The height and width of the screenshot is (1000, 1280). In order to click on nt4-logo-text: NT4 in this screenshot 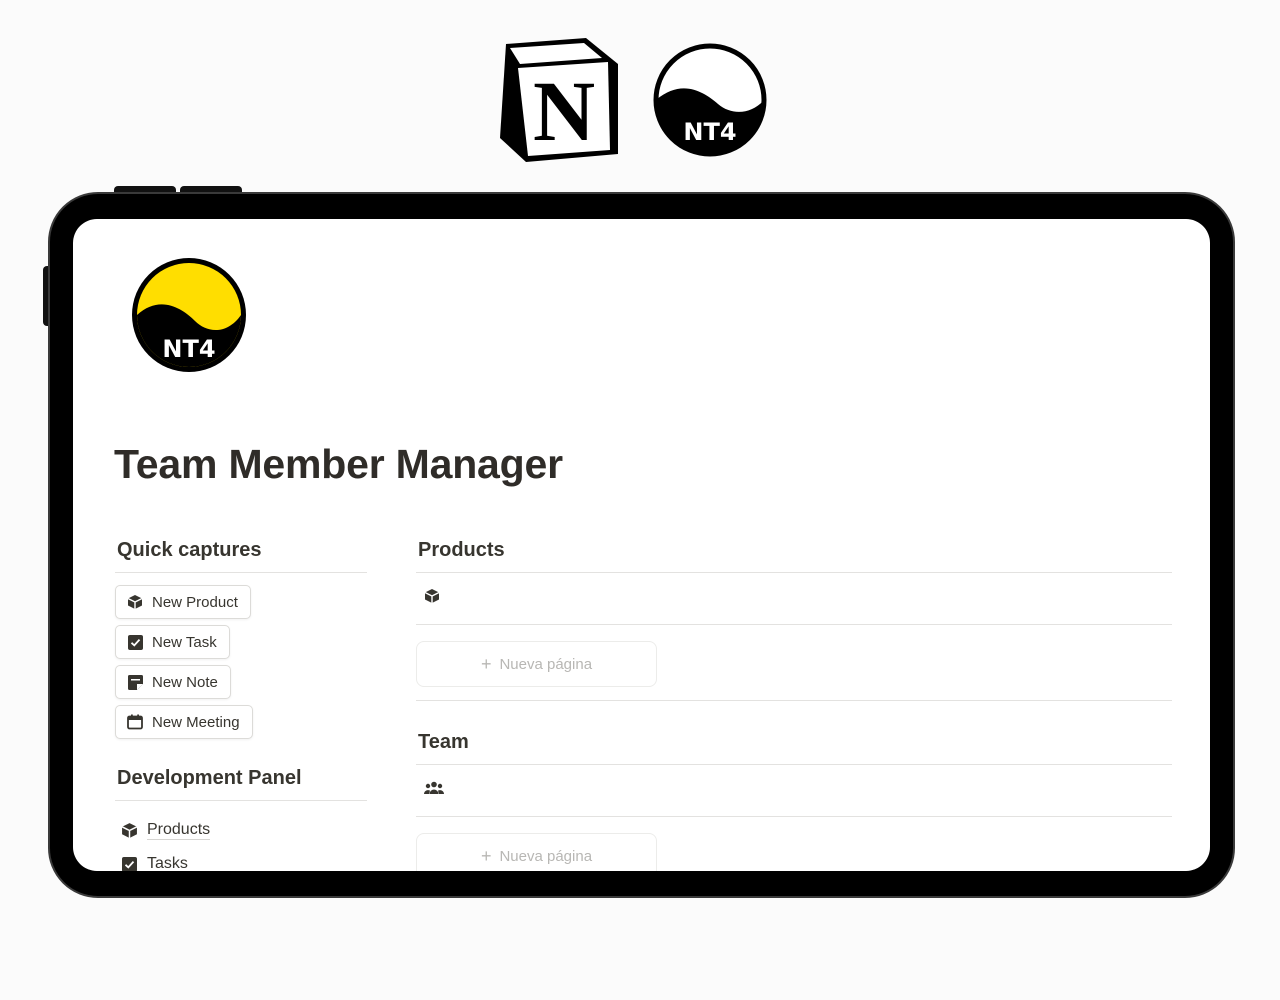, I will do `click(709, 132)`.